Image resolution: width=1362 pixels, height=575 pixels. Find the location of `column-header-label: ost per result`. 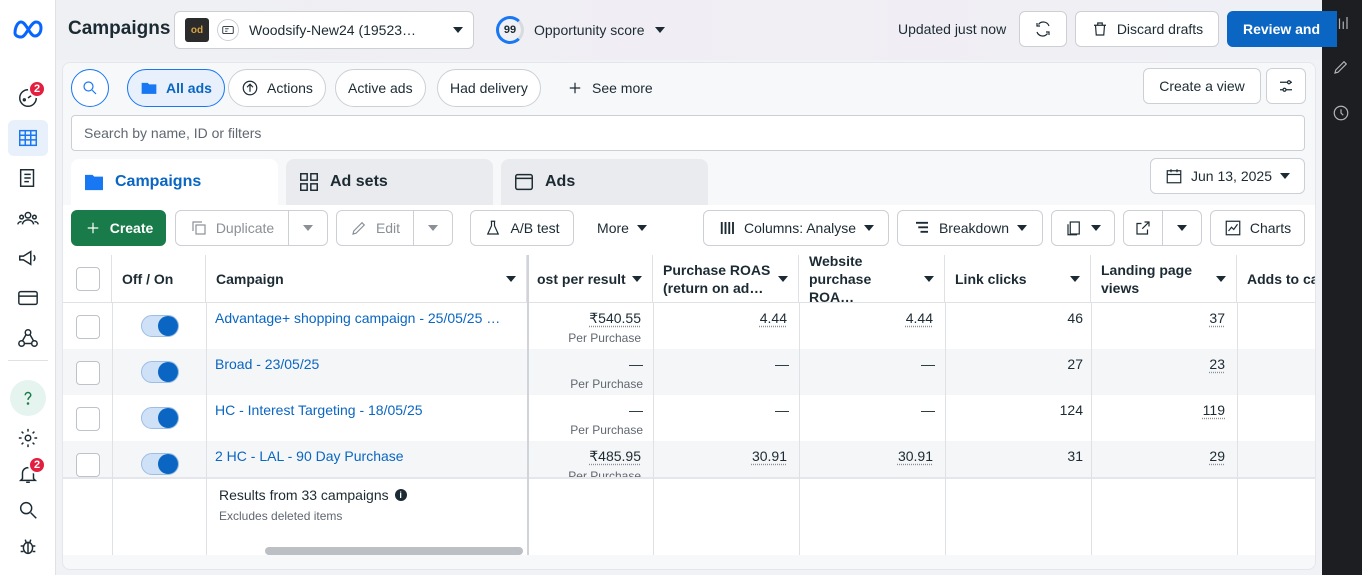

column-header-label: ost per result is located at coordinates (581, 278).